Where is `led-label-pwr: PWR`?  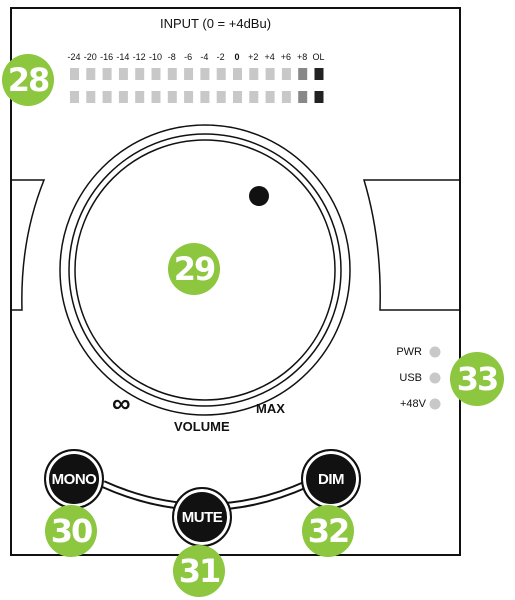 led-label-pwr: PWR is located at coordinates (409, 352).